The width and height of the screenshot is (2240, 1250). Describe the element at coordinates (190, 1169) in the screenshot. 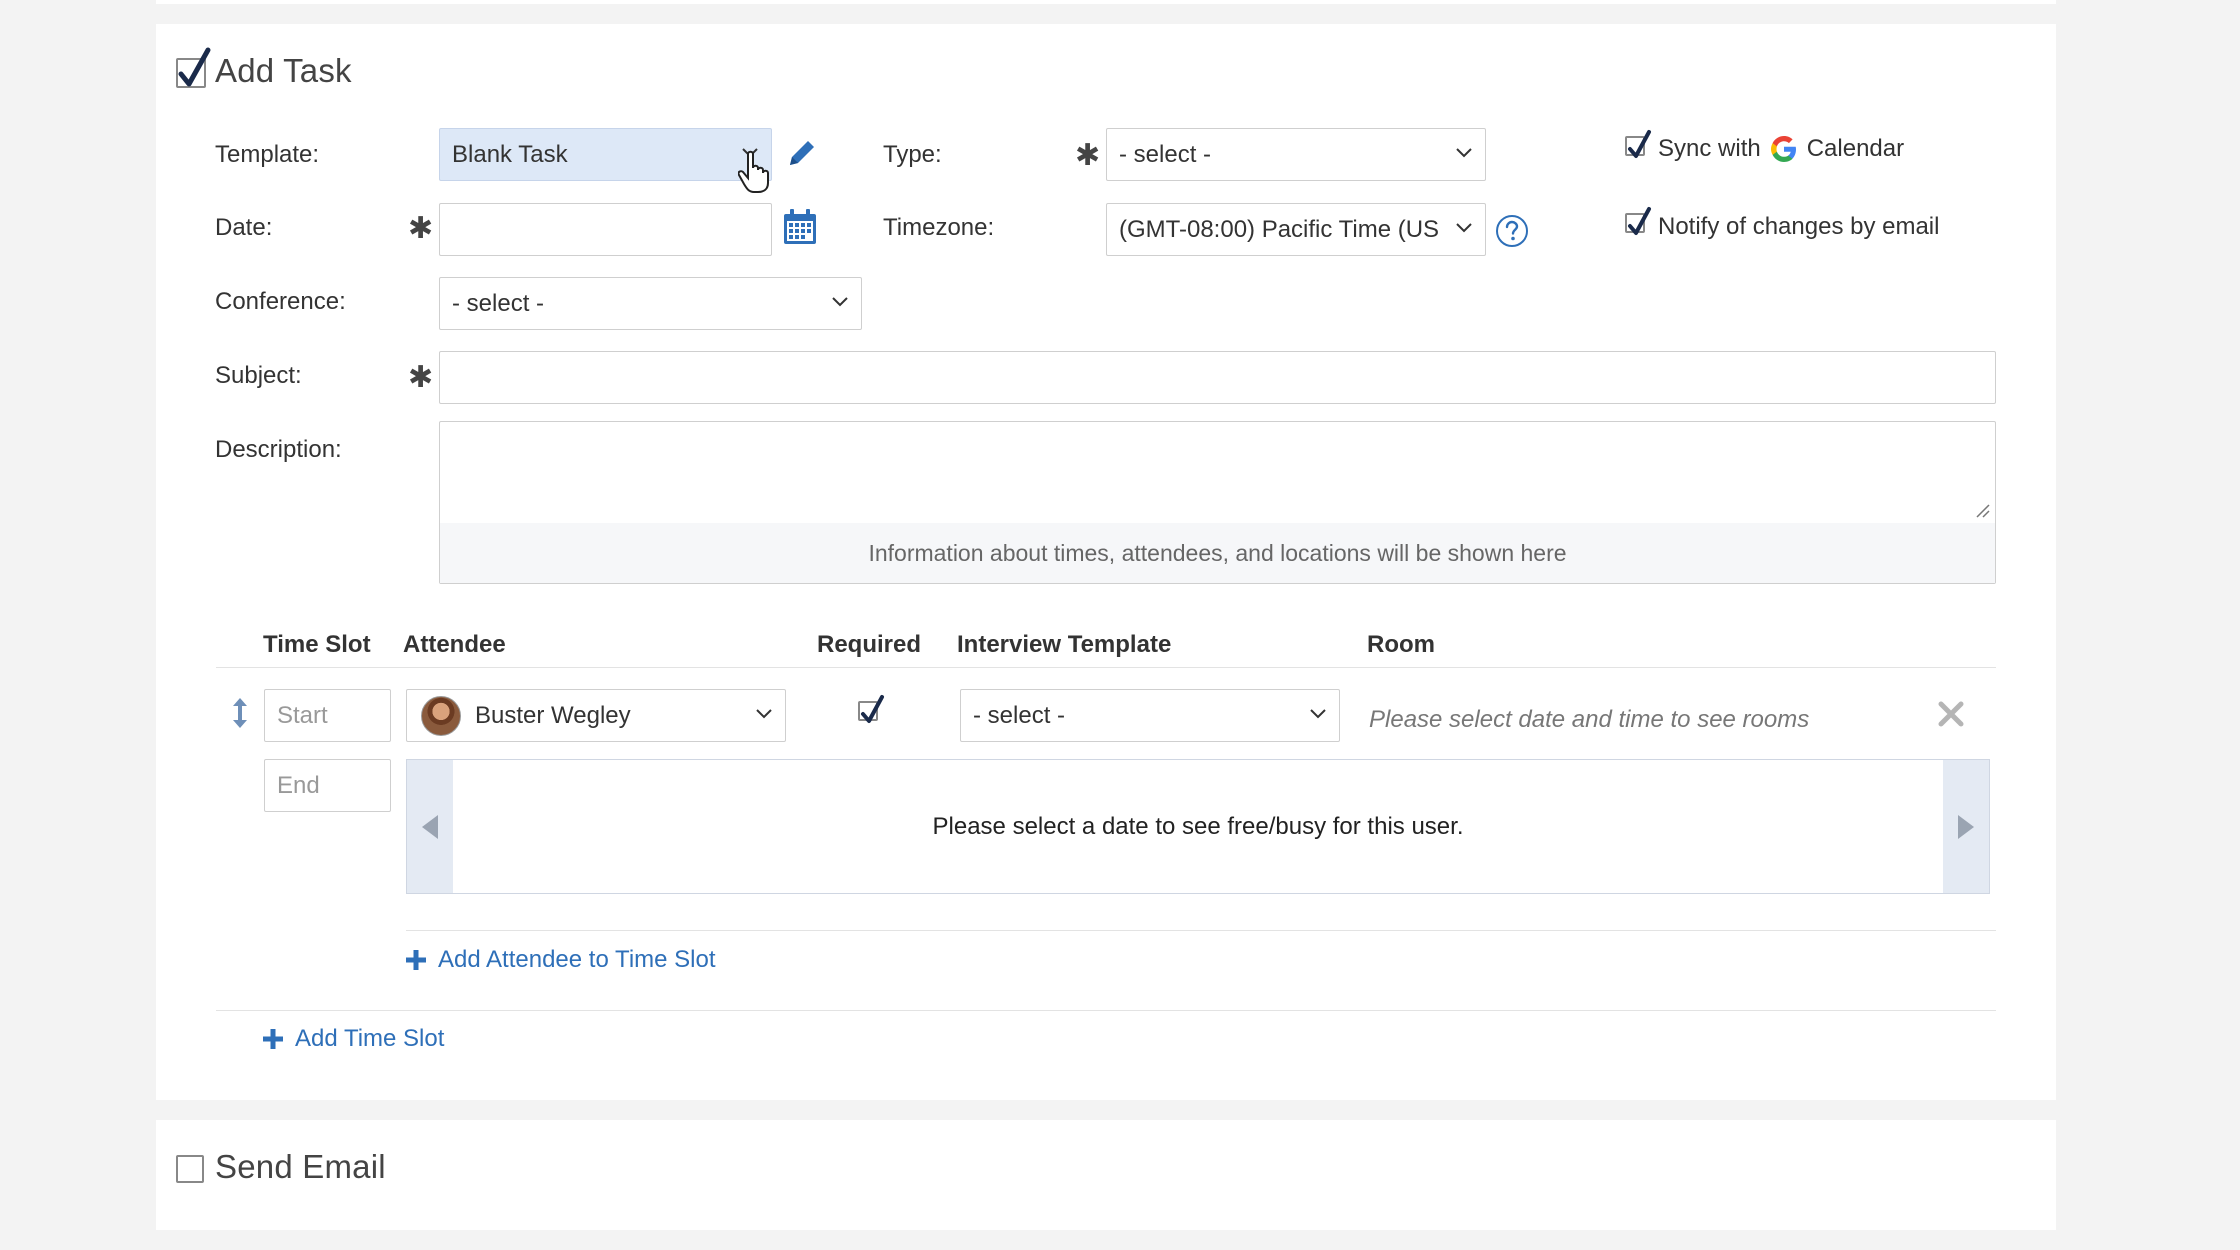

I see `send-email-checkbox` at that location.